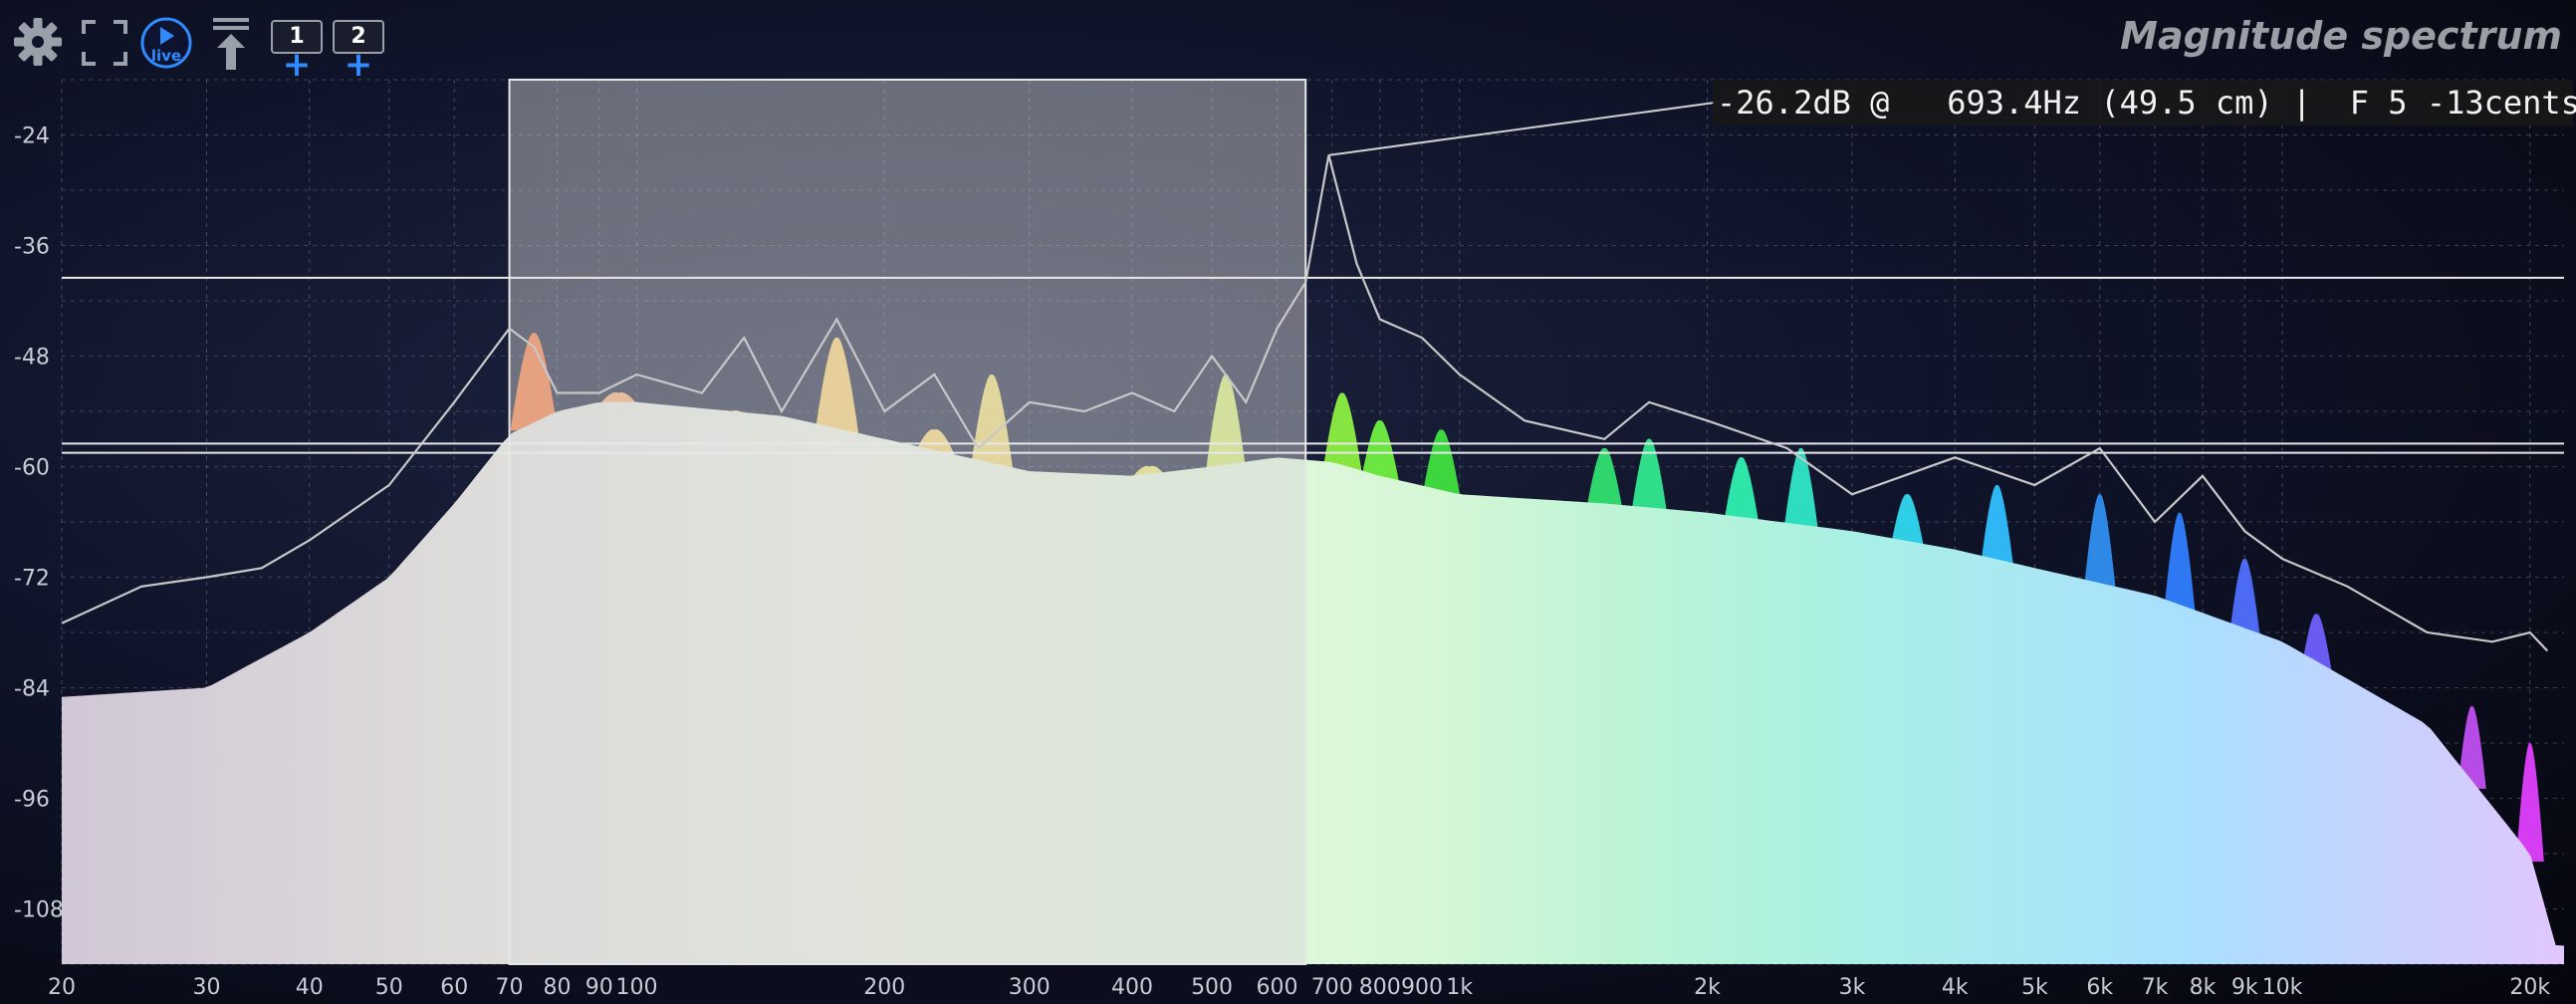 The height and width of the screenshot is (1004, 2576). I want to click on x-tick-label: 90, so click(599, 988).